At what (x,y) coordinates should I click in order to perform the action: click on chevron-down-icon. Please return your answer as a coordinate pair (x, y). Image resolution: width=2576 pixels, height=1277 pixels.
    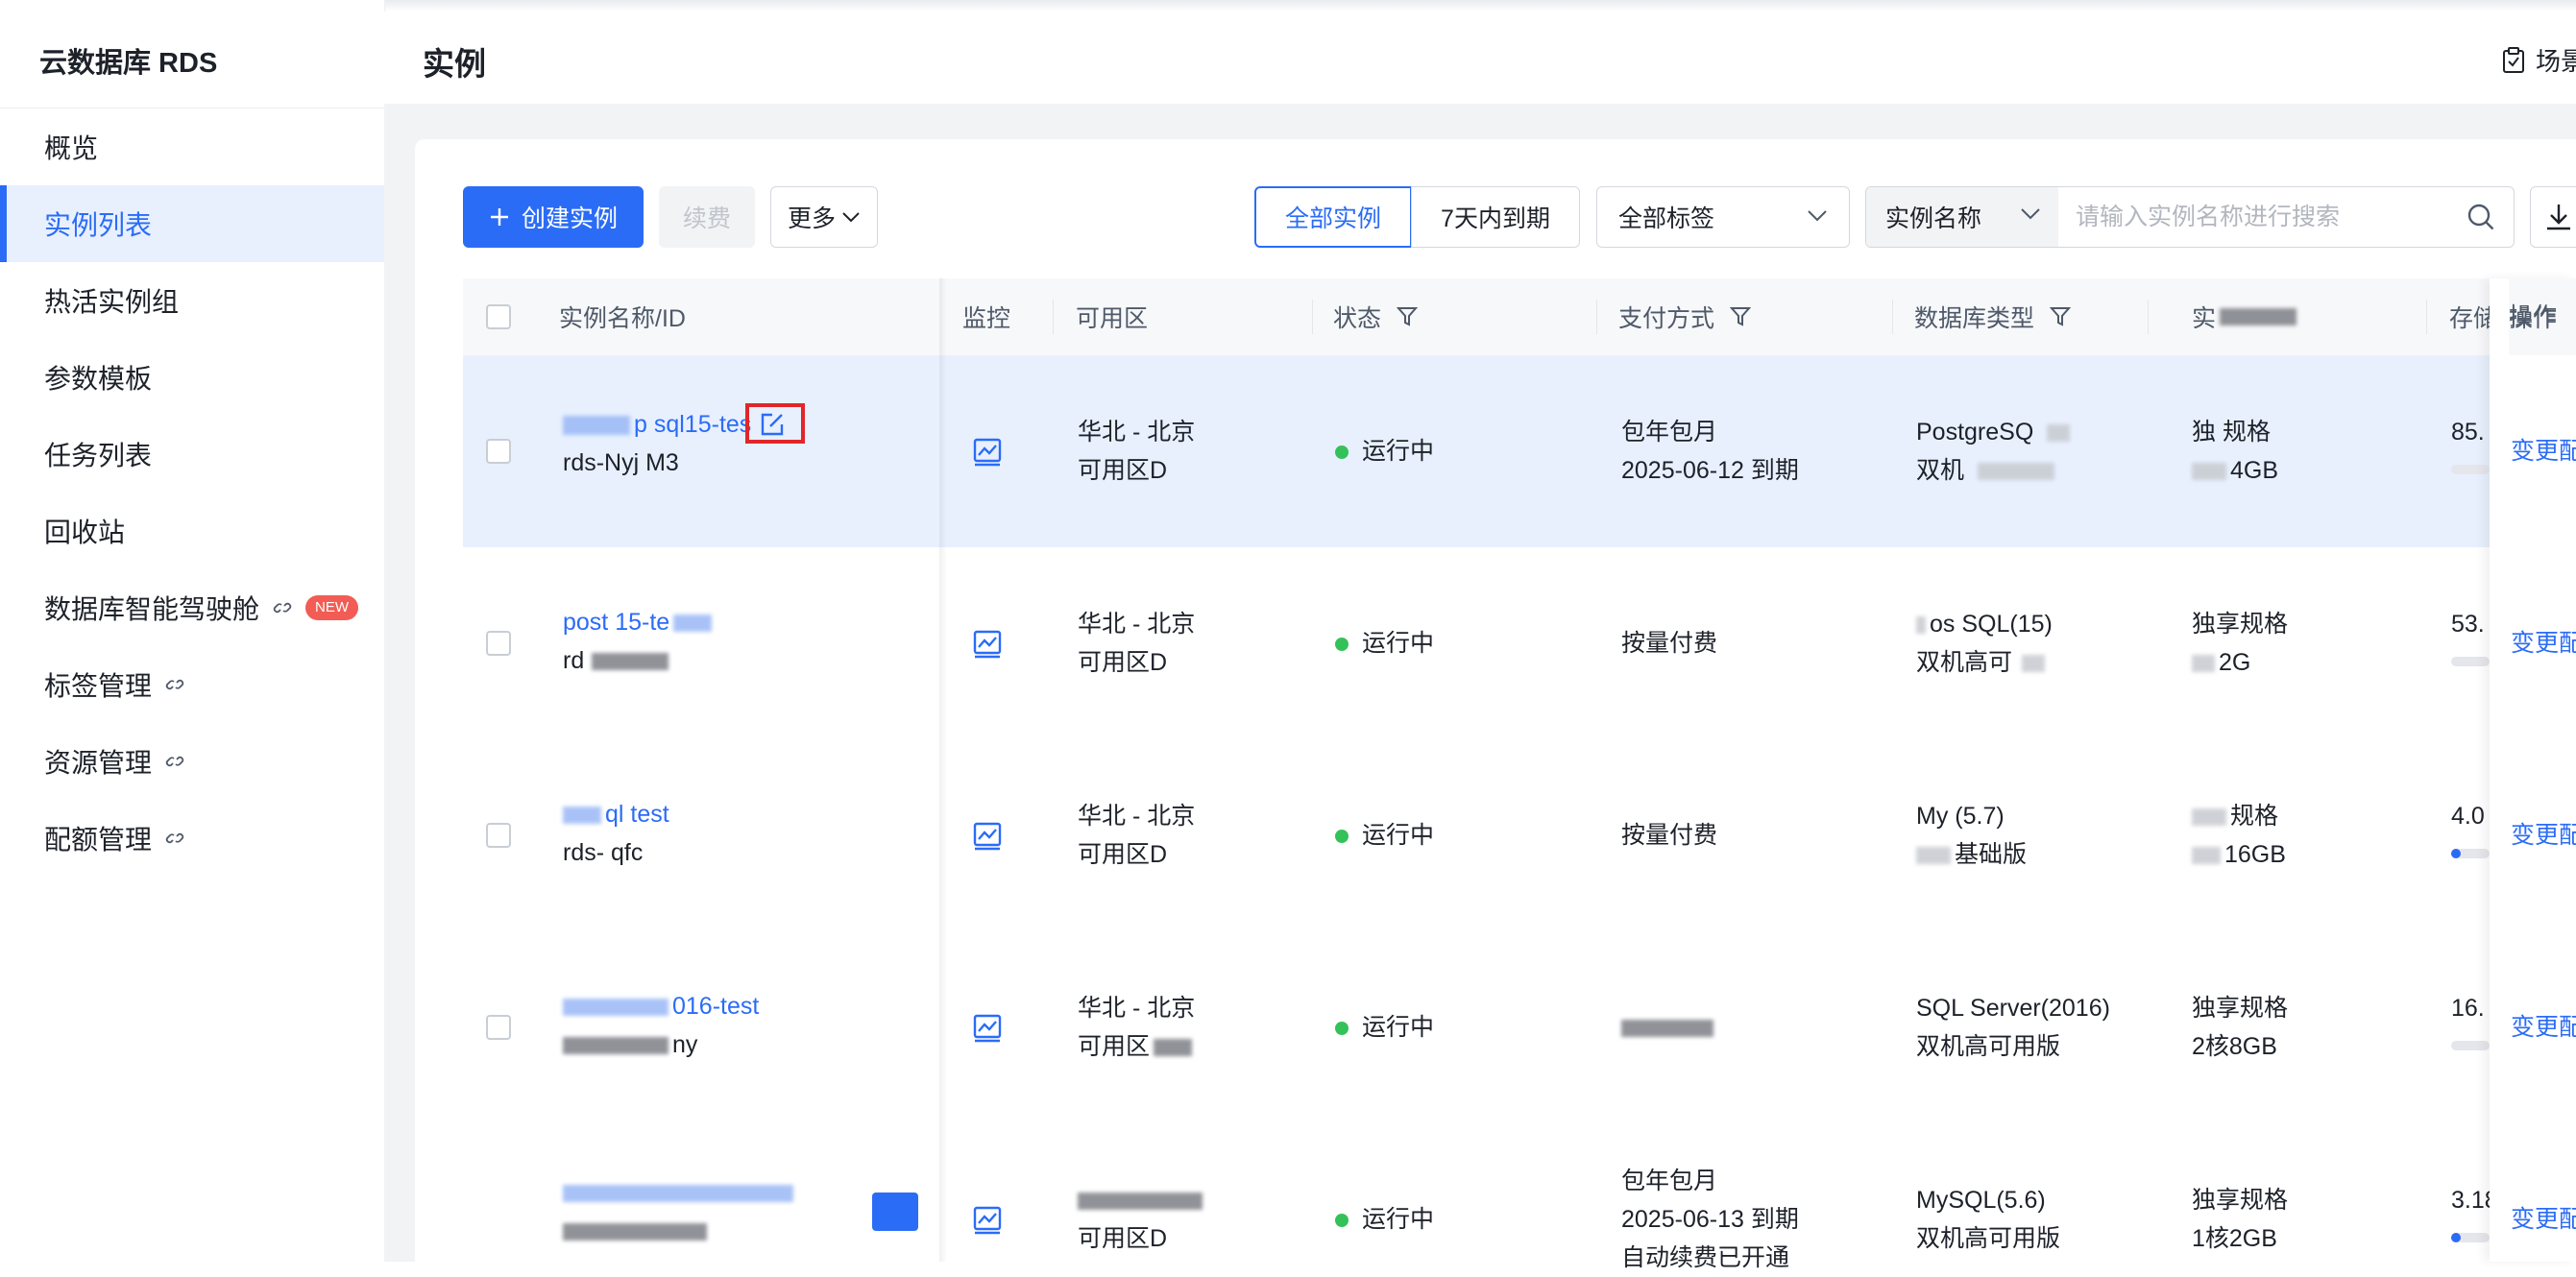
    Looking at the image, I should click on (851, 217).